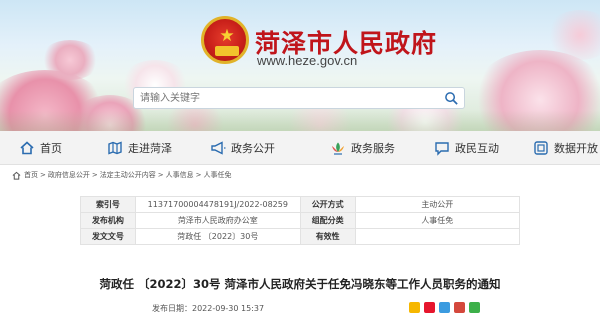  What do you see at coordinates (218, 175) in the screenshot?
I see `breadcrumb-link: 人事任免` at bounding box center [218, 175].